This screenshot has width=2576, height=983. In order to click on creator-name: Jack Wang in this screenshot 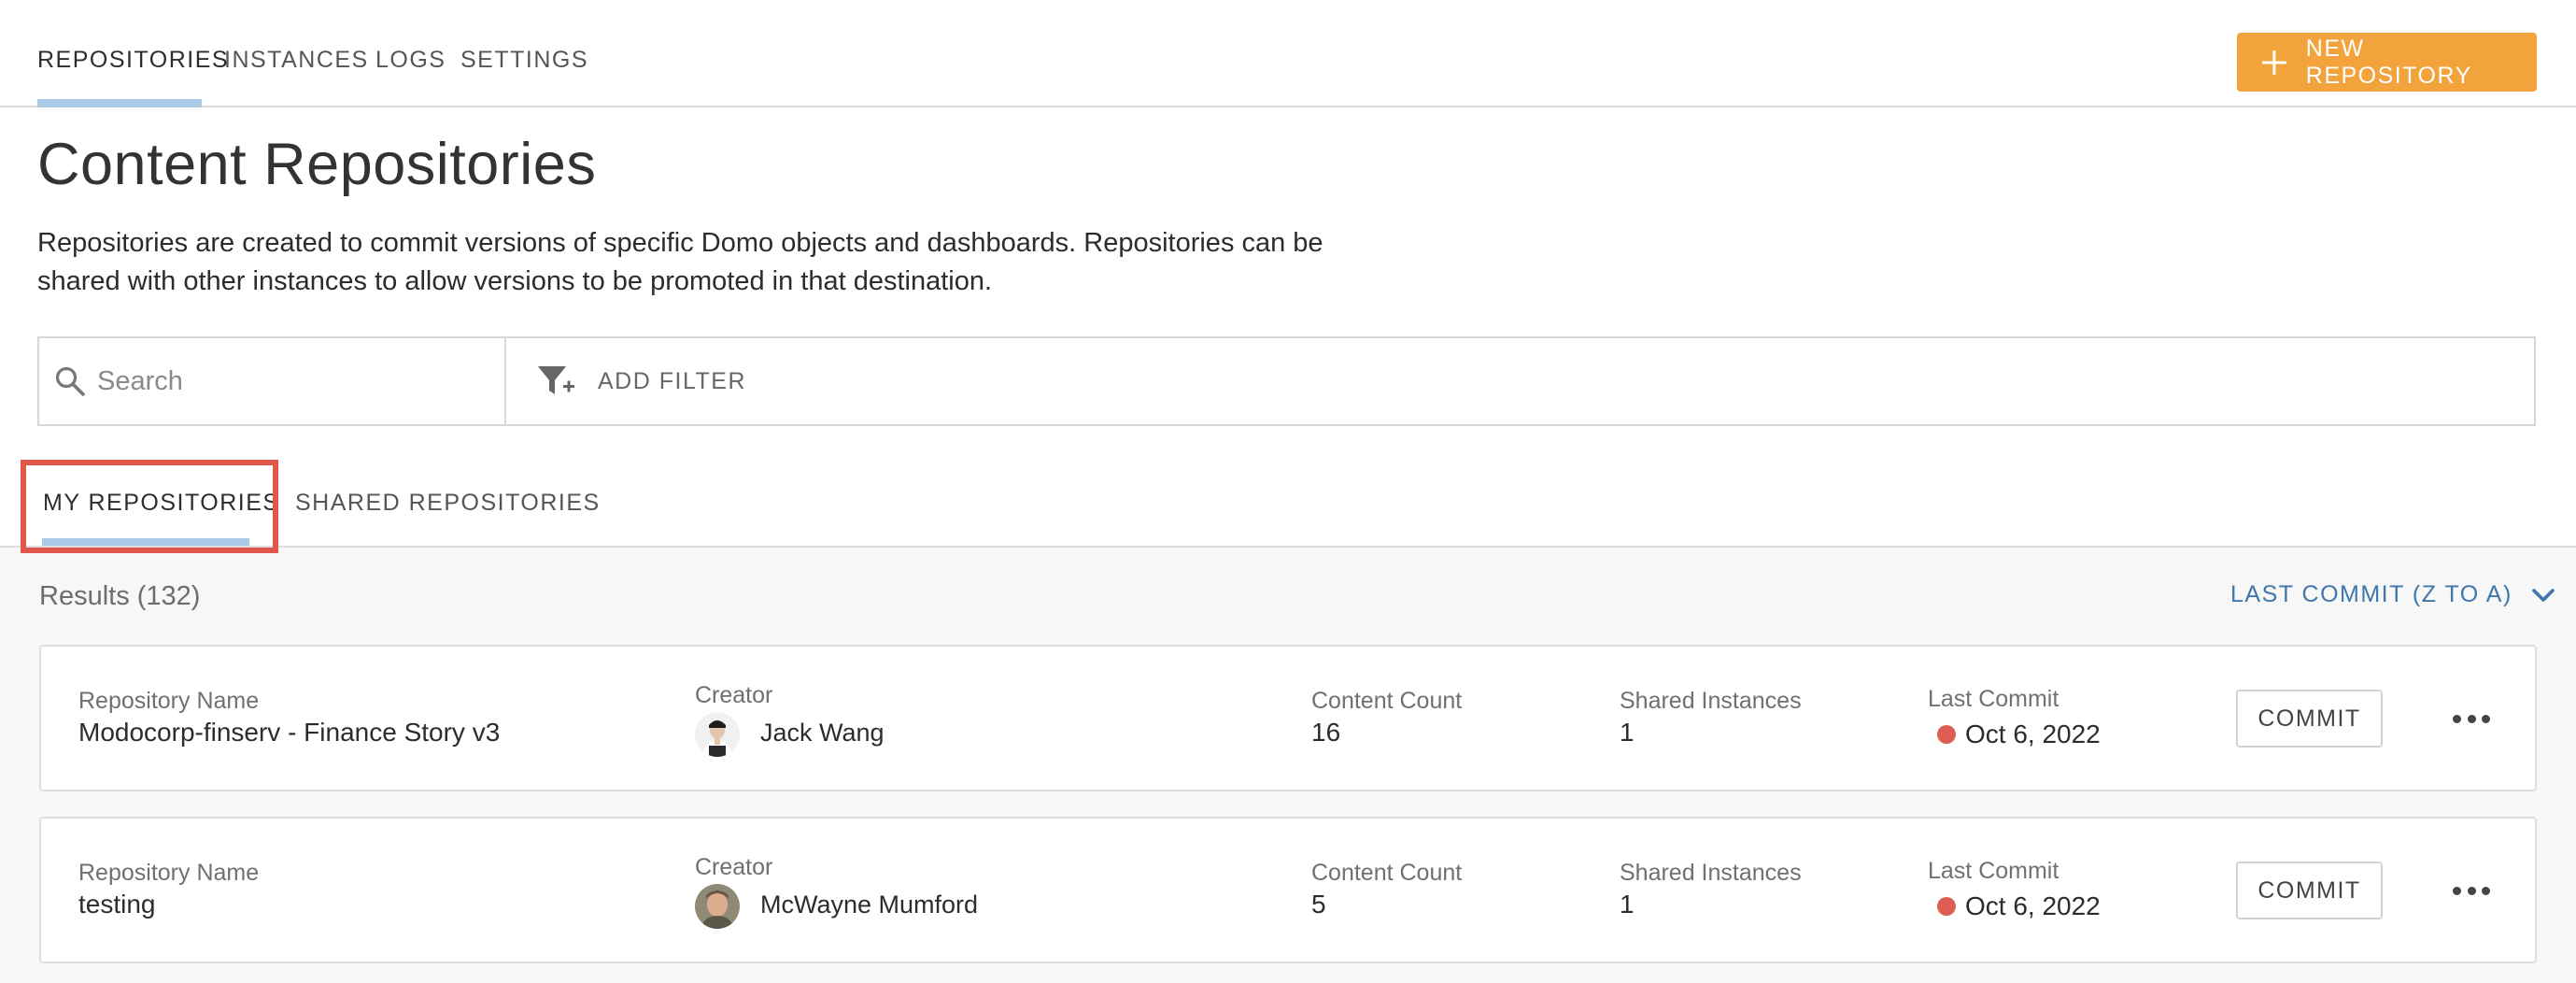, I will do `click(822, 733)`.